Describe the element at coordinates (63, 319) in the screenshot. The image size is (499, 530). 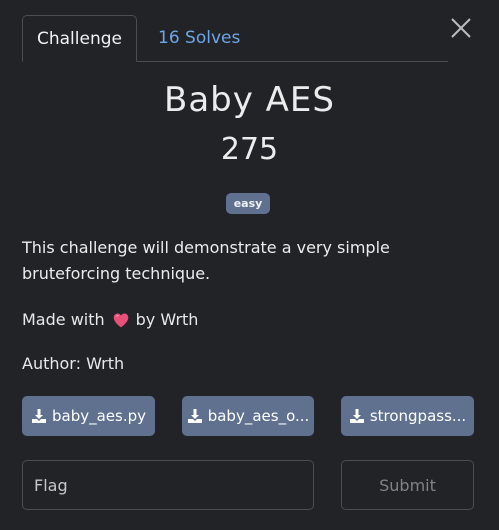
I see `made-with-prefix: Made with` at that location.